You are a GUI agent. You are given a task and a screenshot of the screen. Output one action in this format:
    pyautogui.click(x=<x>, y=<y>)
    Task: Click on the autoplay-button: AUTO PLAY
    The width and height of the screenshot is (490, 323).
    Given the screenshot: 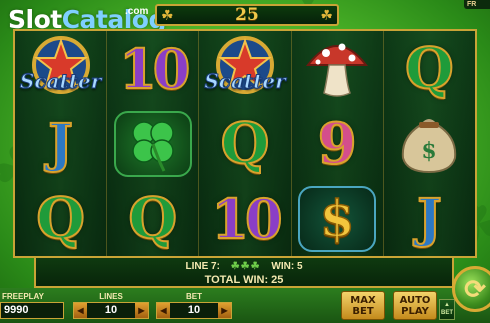 What is the action you would take?
    pyautogui.click(x=415, y=305)
    